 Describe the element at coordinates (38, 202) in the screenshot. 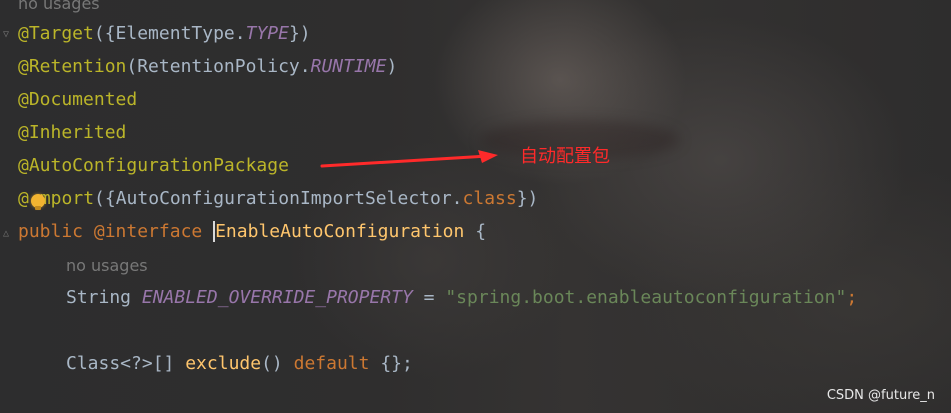

I see `intention-bulb-icon` at that location.